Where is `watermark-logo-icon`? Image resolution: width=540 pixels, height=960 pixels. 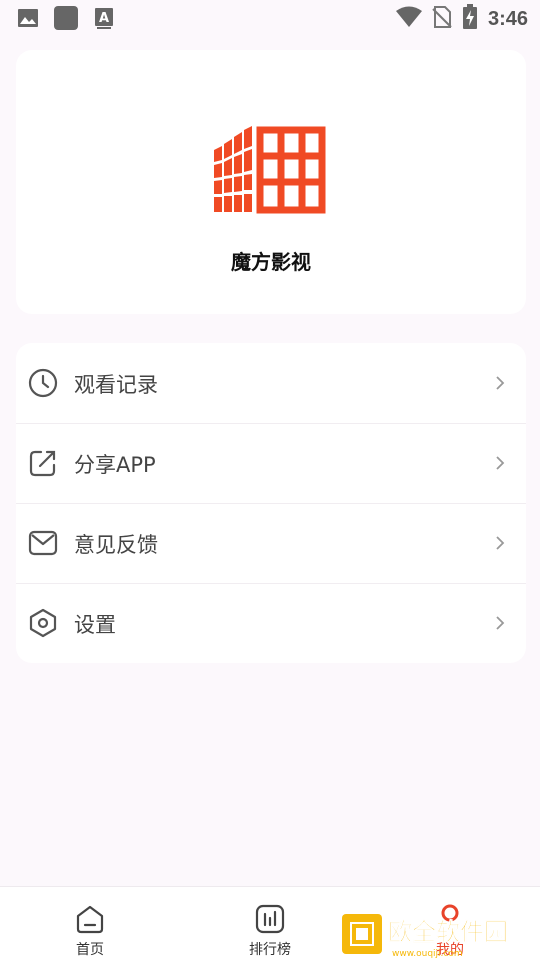
watermark-logo-icon is located at coordinates (362, 934).